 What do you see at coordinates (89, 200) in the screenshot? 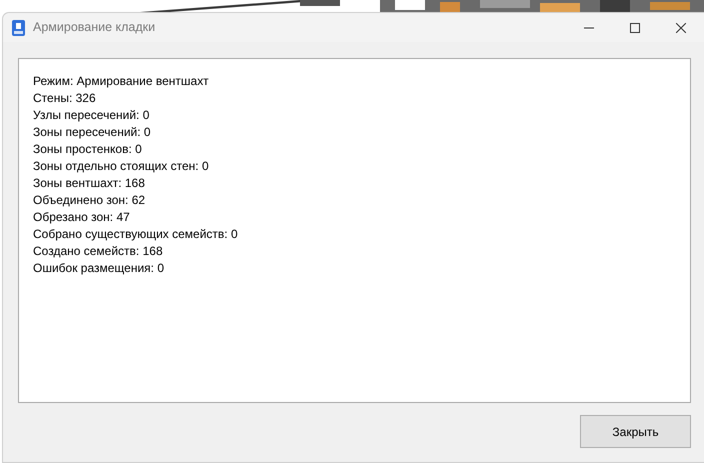
I see `report-line: Объединено зон: 62` at bounding box center [89, 200].